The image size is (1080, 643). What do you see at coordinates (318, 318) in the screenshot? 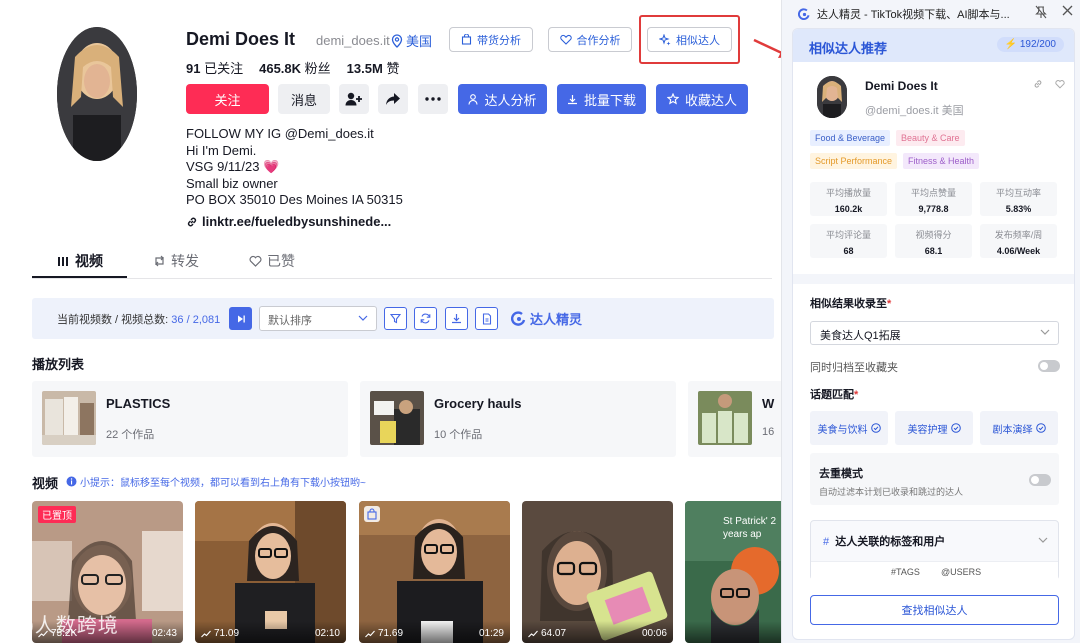
I see `sort-select: 默认排序` at bounding box center [318, 318].